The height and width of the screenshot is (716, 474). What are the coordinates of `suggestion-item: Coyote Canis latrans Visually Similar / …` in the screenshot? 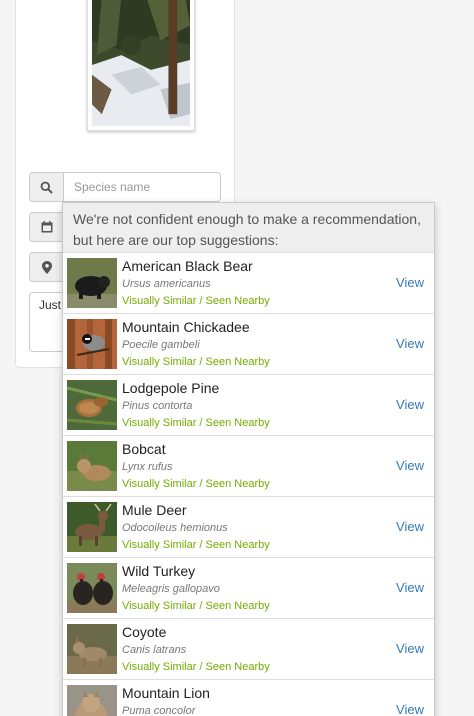 It's located at (248, 649).